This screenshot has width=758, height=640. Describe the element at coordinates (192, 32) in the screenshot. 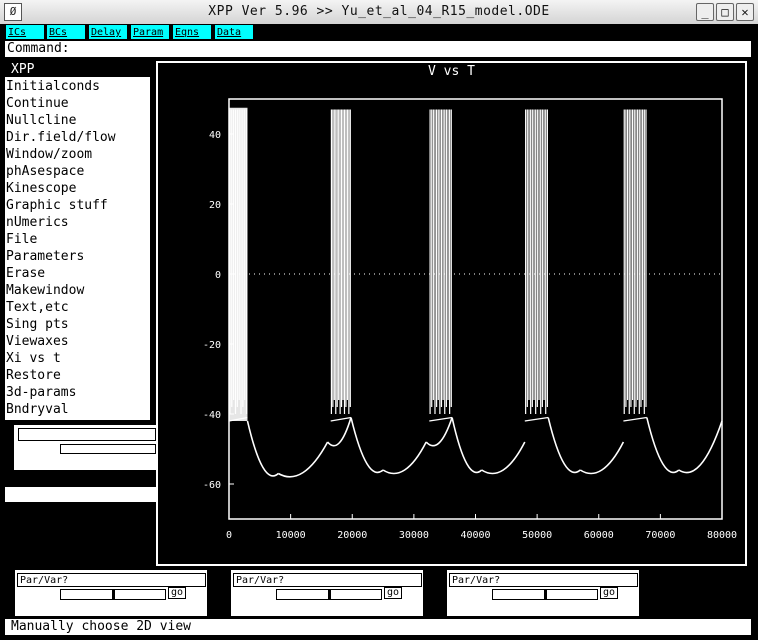

I see `eqns-button: Eqns` at that location.